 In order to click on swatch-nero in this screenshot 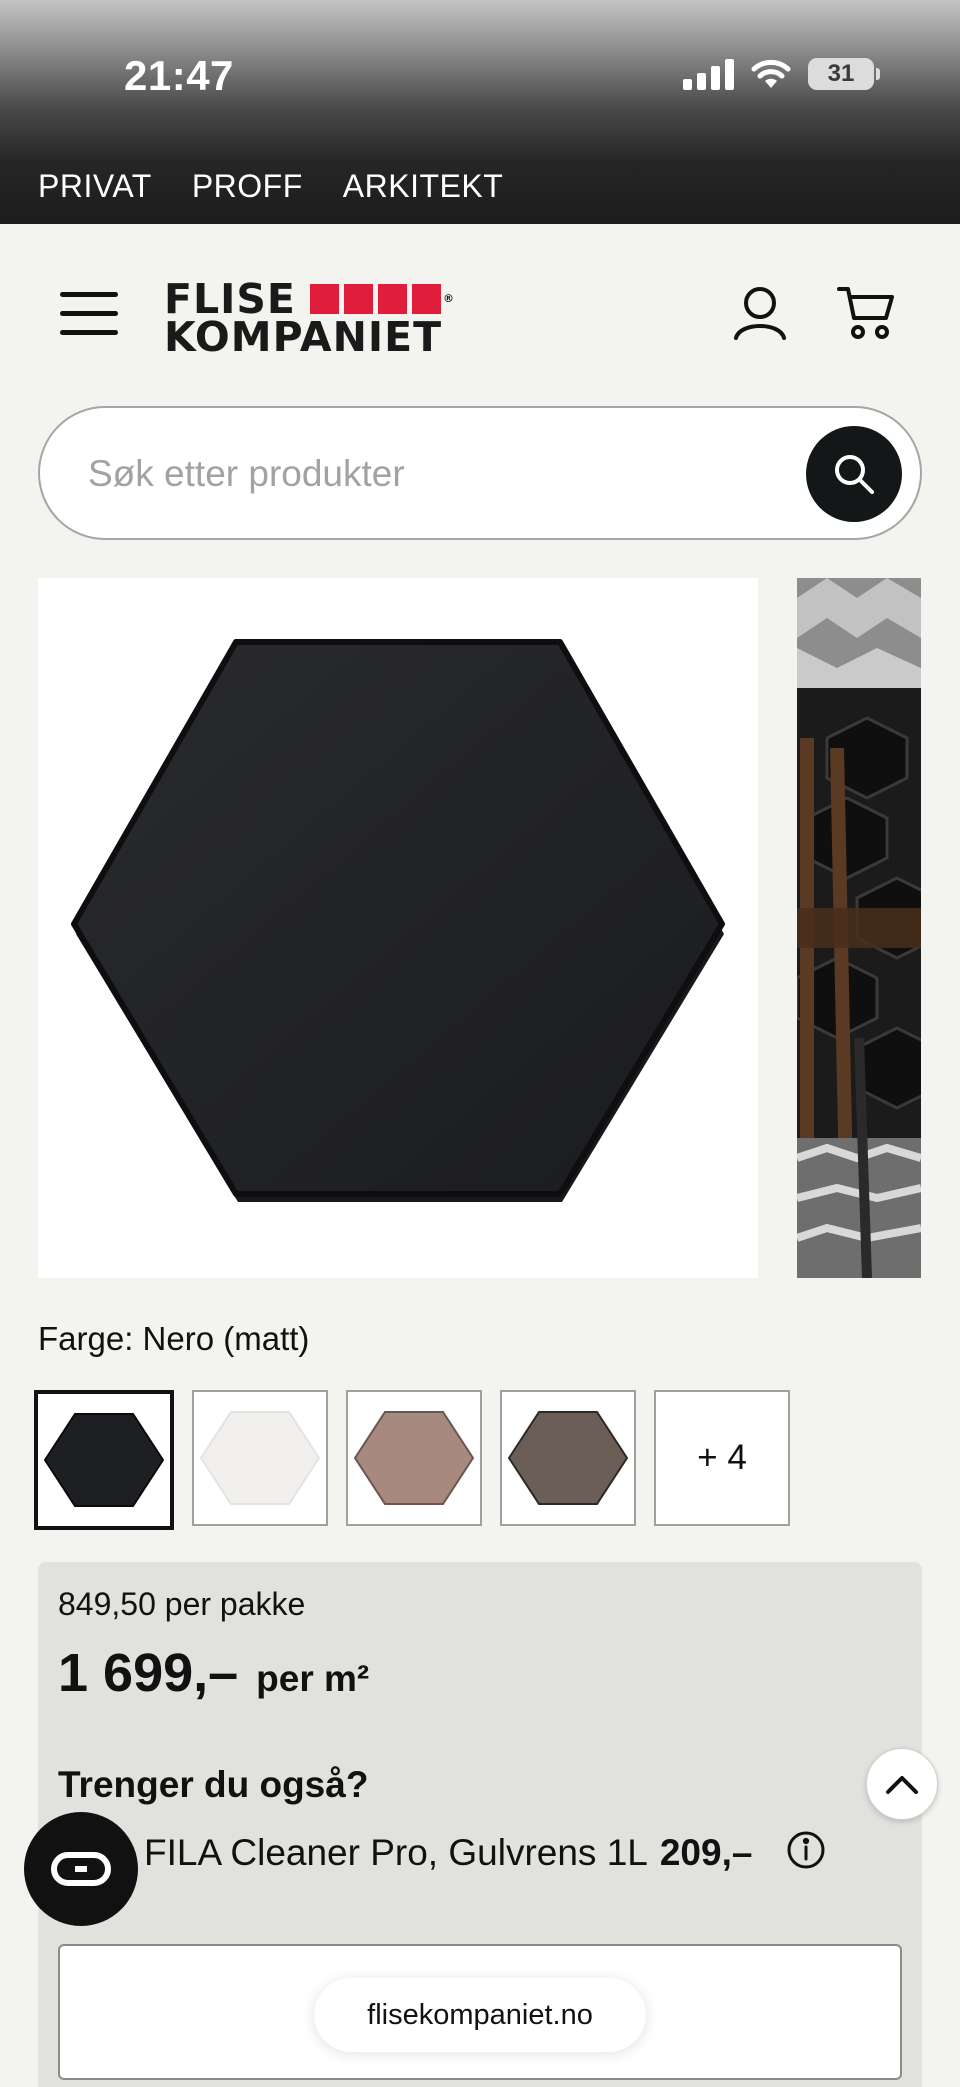, I will do `click(104, 1460)`.